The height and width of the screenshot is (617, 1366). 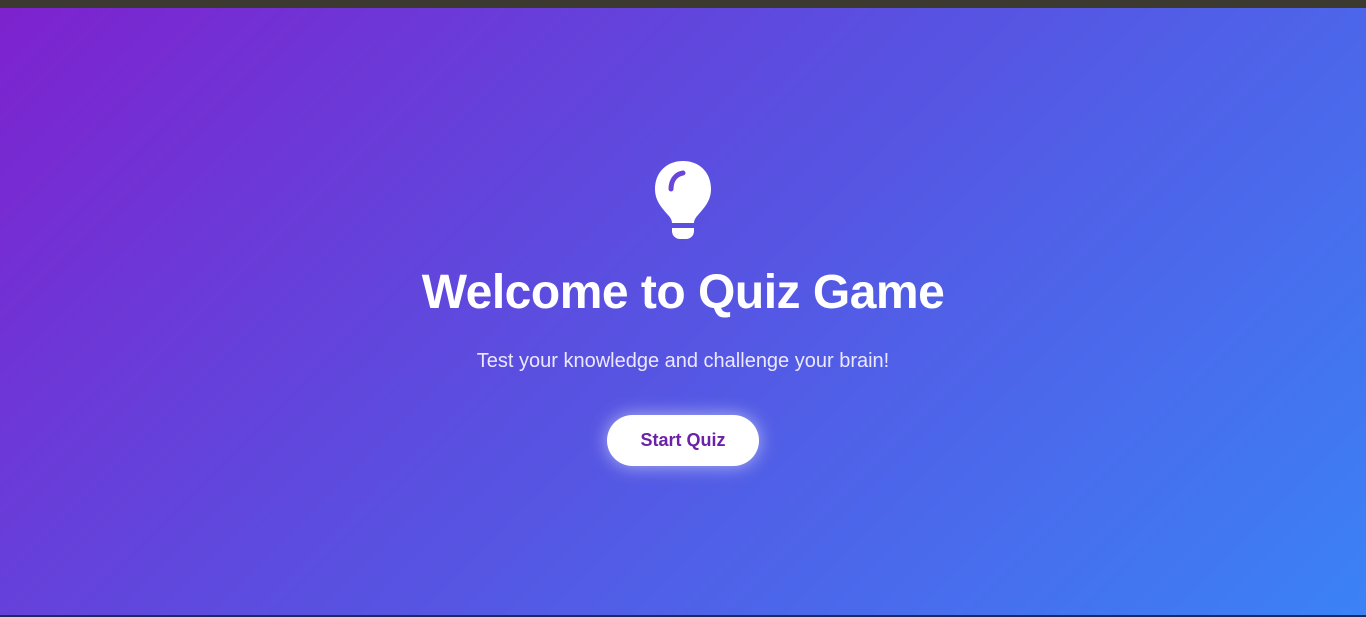 What do you see at coordinates (683, 440) in the screenshot?
I see `start-quiz-button: Start Quiz` at bounding box center [683, 440].